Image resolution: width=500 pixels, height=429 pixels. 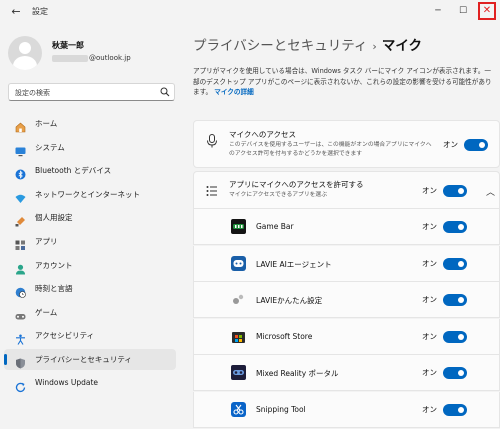 What do you see at coordinates (490, 191) in the screenshot?
I see `chevron-up-icon: ︿` at bounding box center [490, 191].